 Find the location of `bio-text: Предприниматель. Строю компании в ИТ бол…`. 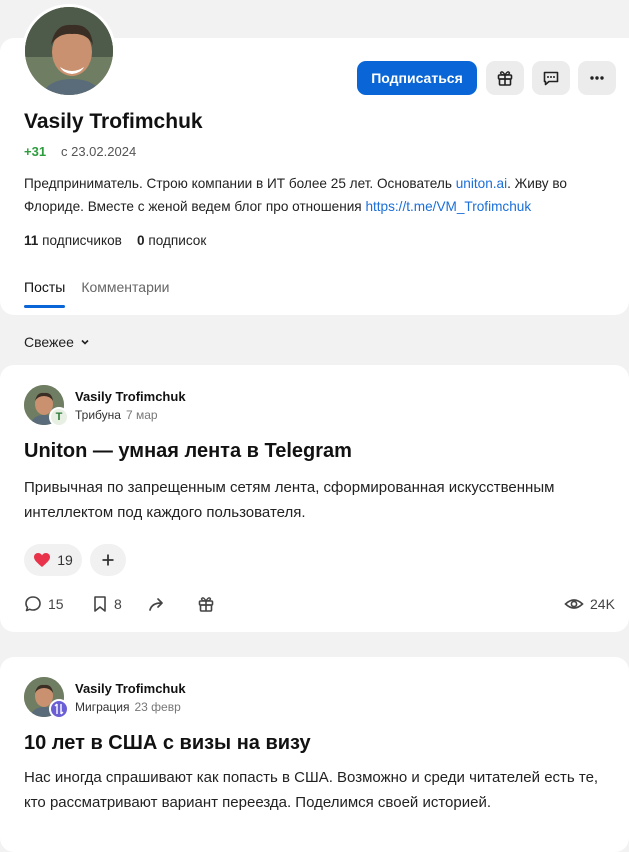

bio-text: Предприниматель. Строю компании в ИТ бол… is located at coordinates (240, 183).